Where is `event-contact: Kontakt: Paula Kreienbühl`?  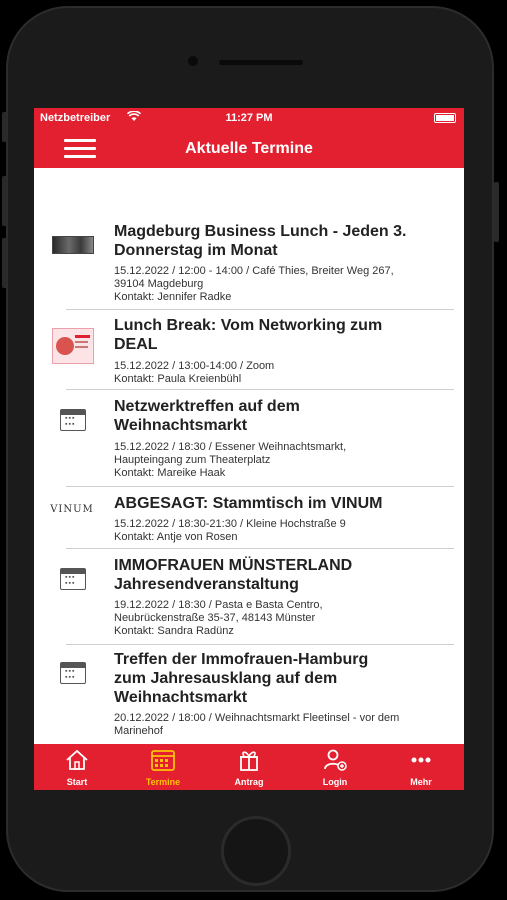
event-contact: Kontakt: Paula Kreienbühl is located at coordinates (178, 379).